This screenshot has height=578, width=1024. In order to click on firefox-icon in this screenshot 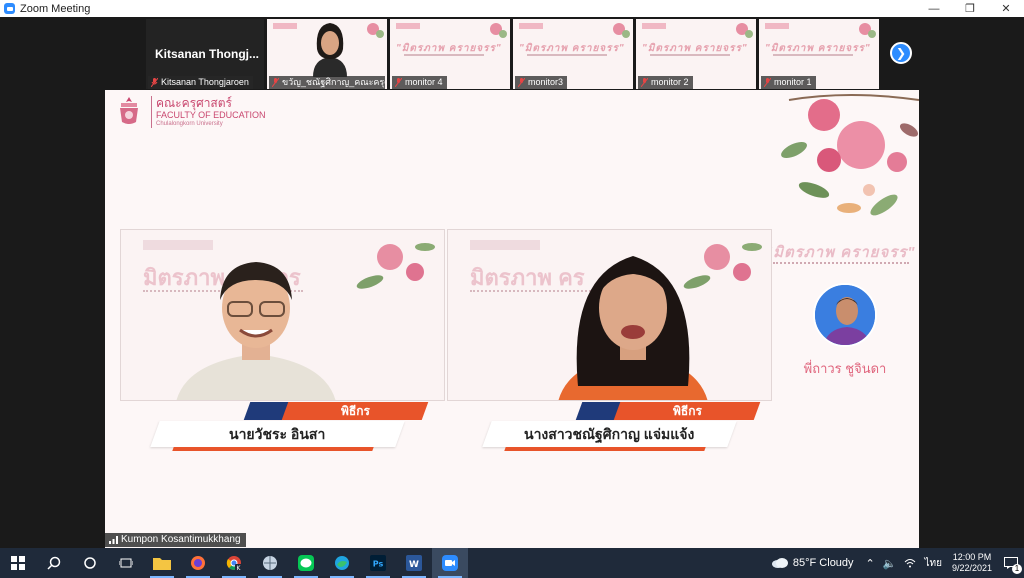, I will do `click(198, 563)`.